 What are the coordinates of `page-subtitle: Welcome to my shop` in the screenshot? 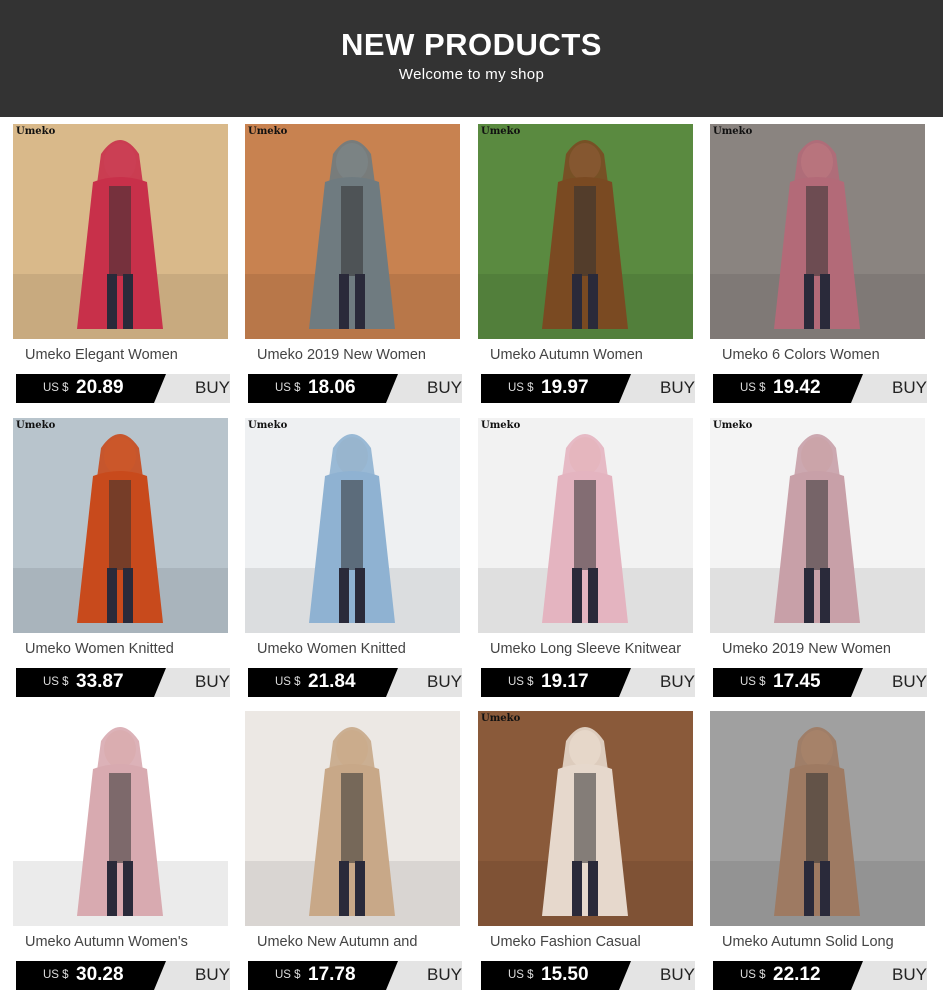 It's located at (471, 74).